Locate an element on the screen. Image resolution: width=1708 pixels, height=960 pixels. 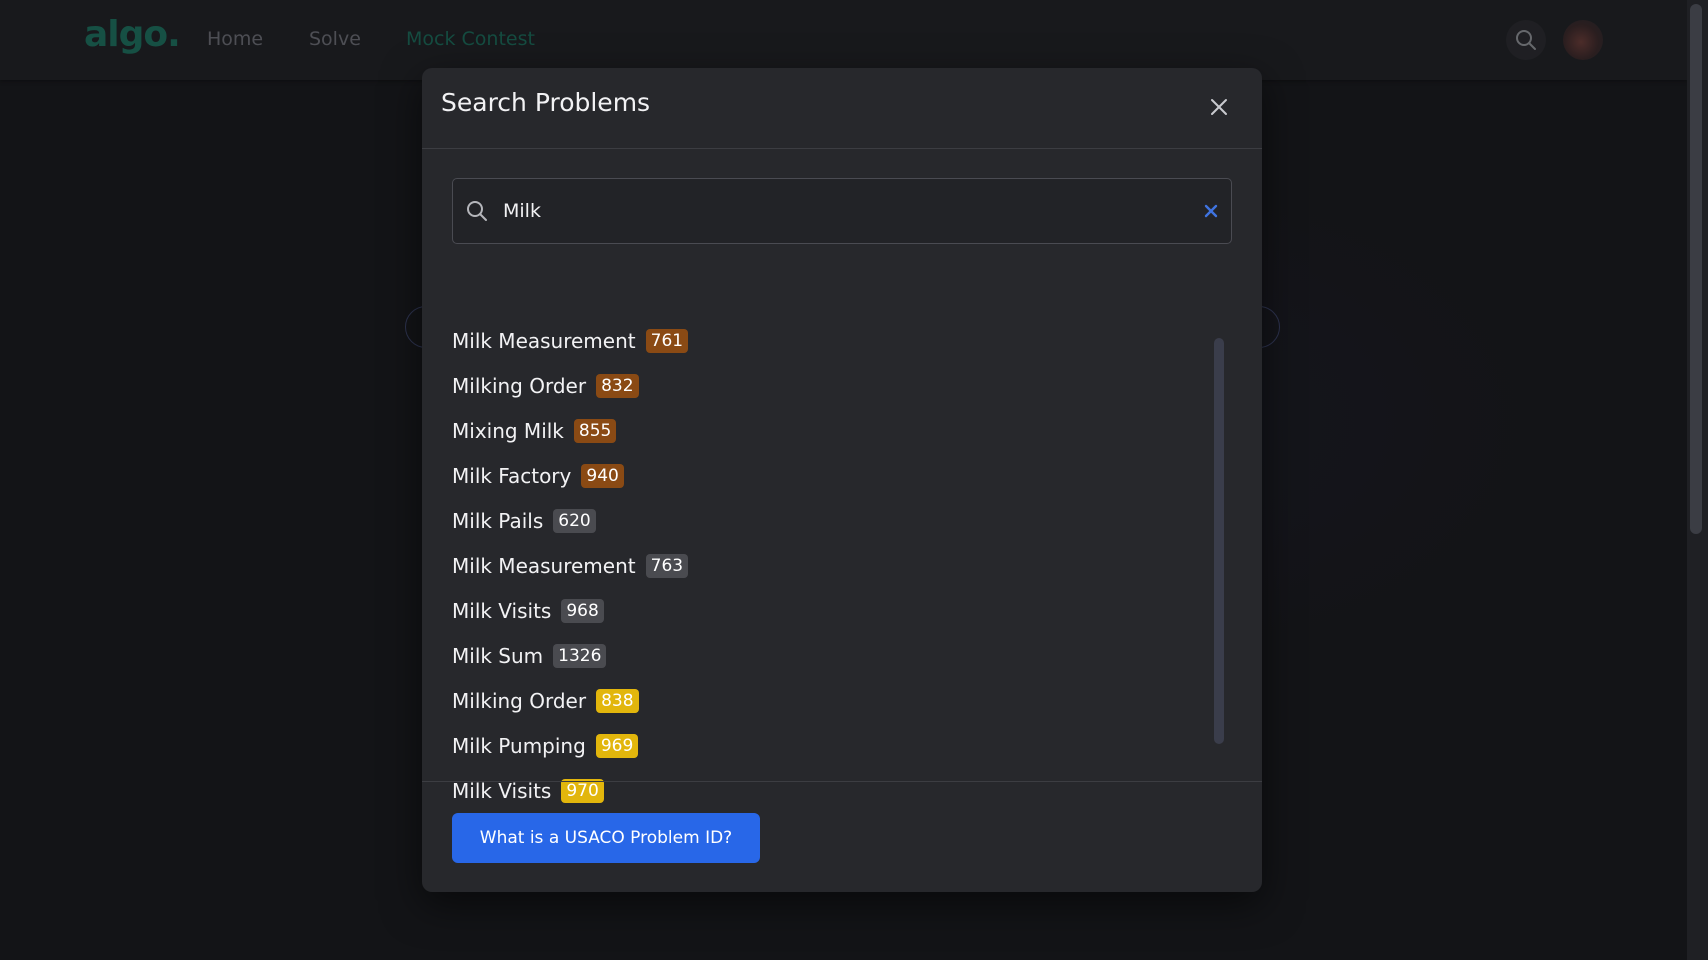
result-item: Milk Factory 940 is located at coordinates (538, 476).